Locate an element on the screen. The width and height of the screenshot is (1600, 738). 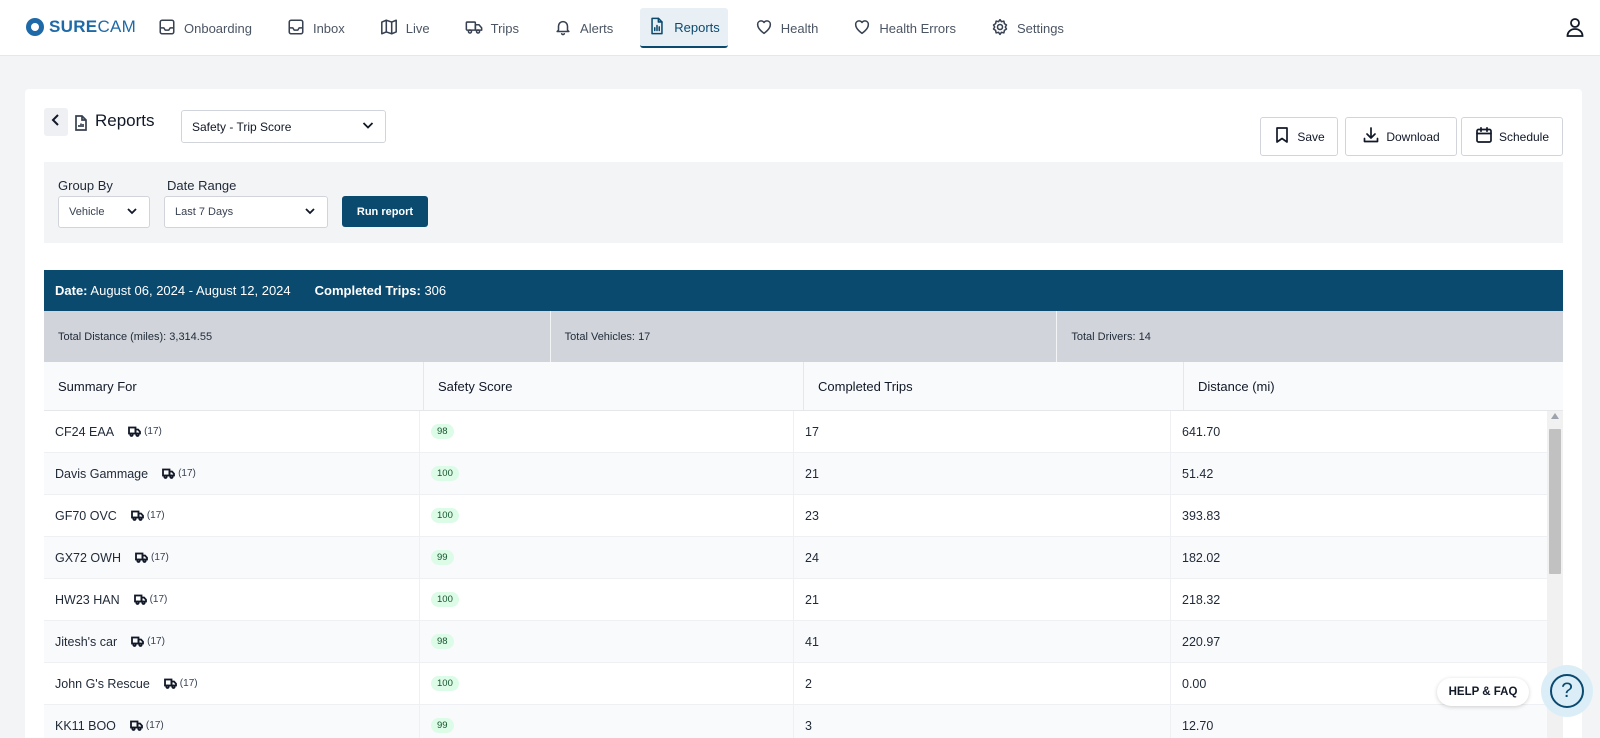
table-row: HW23 HAN (17) 100 21 218.32 is located at coordinates (795, 600).